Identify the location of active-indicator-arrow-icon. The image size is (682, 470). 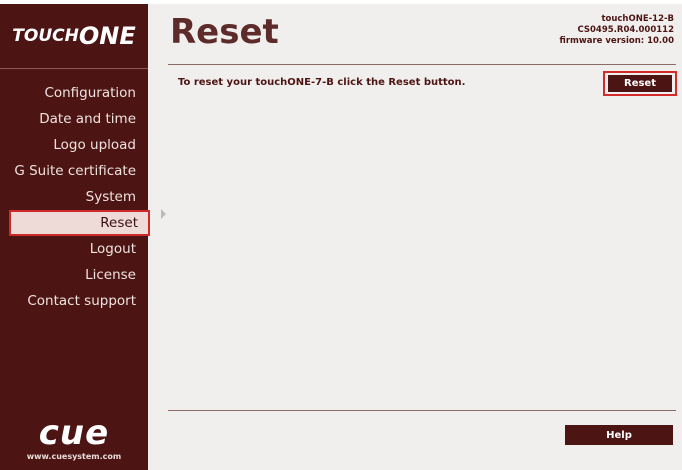
(163, 214).